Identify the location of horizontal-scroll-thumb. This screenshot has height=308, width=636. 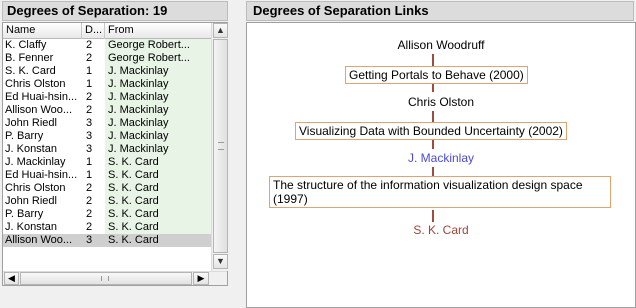
(106, 278).